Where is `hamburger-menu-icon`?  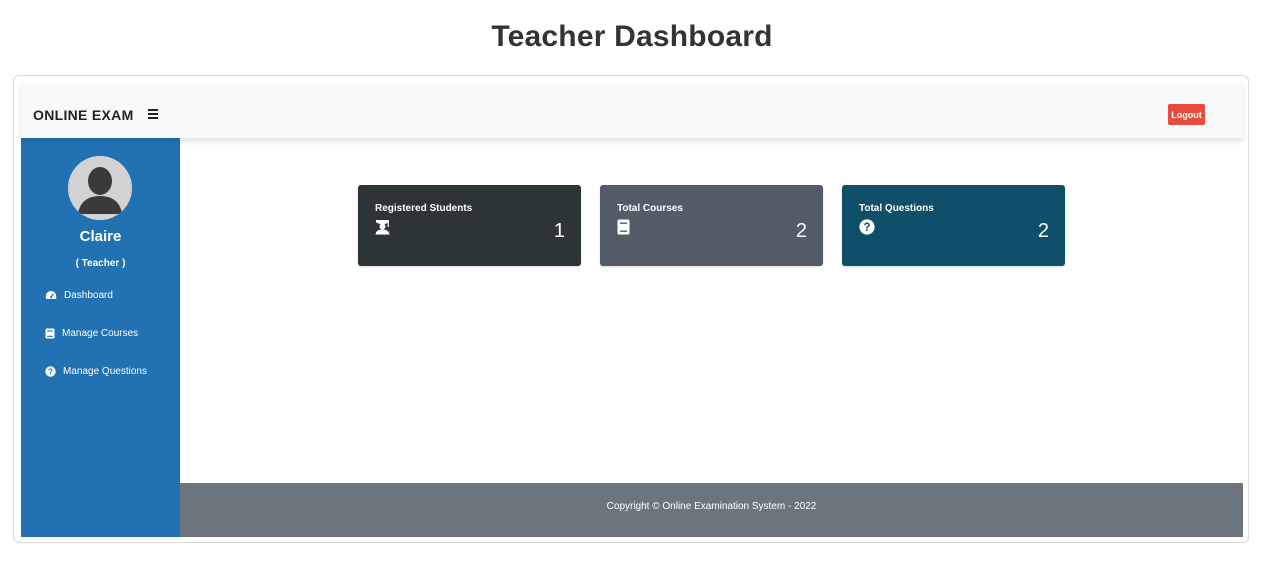
hamburger-menu-icon is located at coordinates (153, 113).